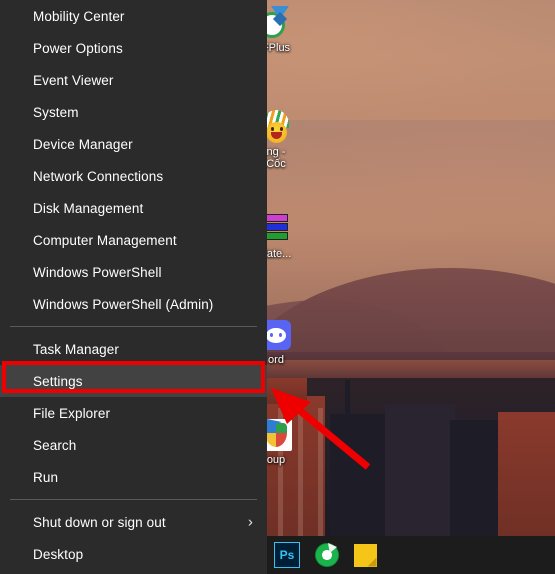  Describe the element at coordinates (133, 144) in the screenshot. I see `menu-item-device-manager: Device Manager` at that location.